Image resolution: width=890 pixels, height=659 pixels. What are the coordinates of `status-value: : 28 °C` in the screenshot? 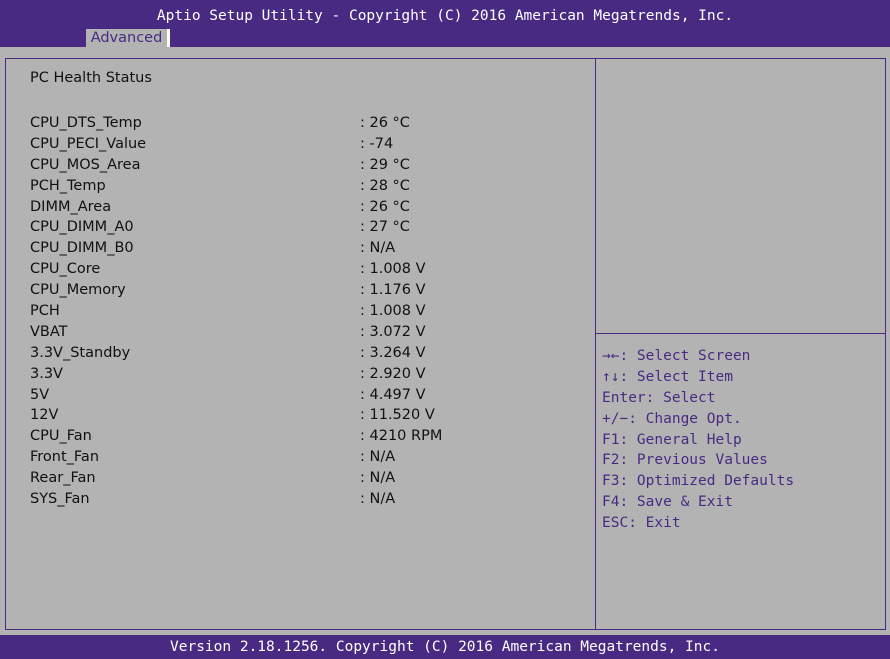 It's located at (385, 185).